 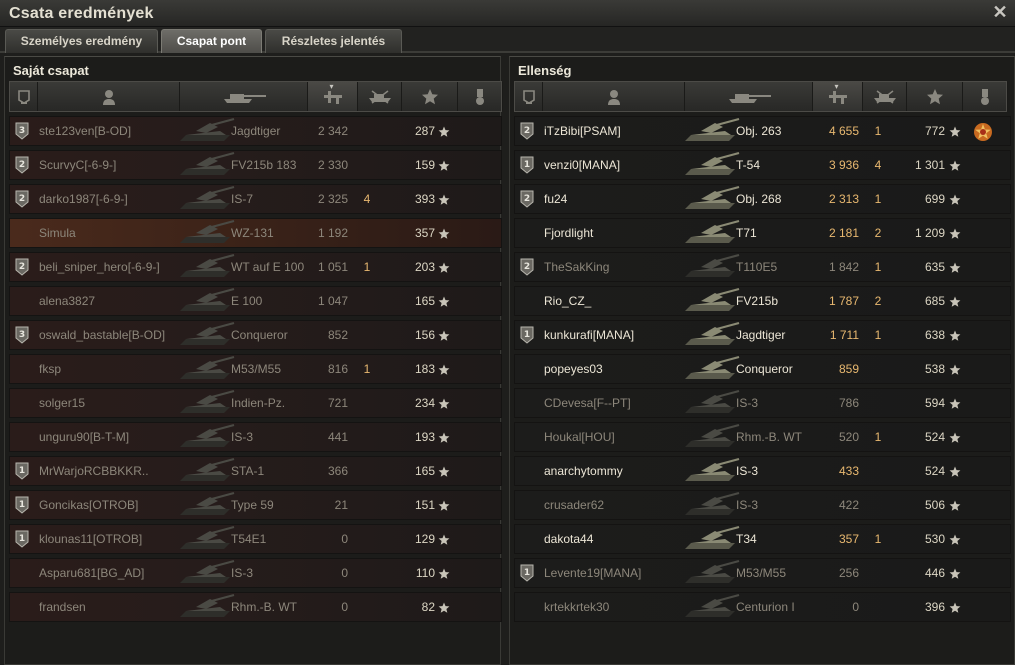 I want to click on damage-value: 2 342, so click(x=332, y=131).